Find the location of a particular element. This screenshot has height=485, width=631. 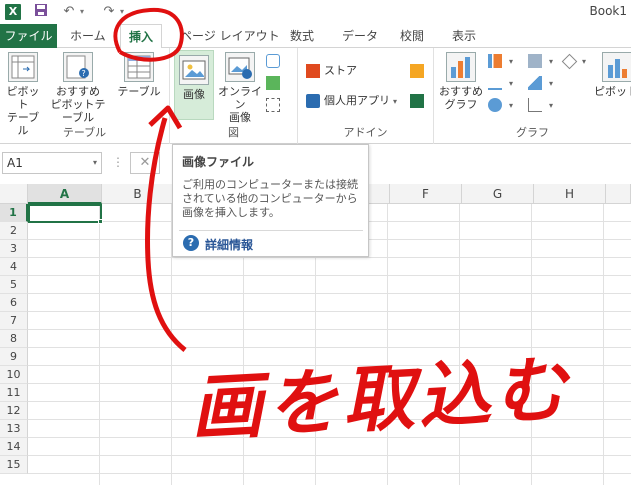

table-group: ピボット テーブル ? おすすめ ピボットテーブル テーブル テーブル is located at coordinates (85, 96).